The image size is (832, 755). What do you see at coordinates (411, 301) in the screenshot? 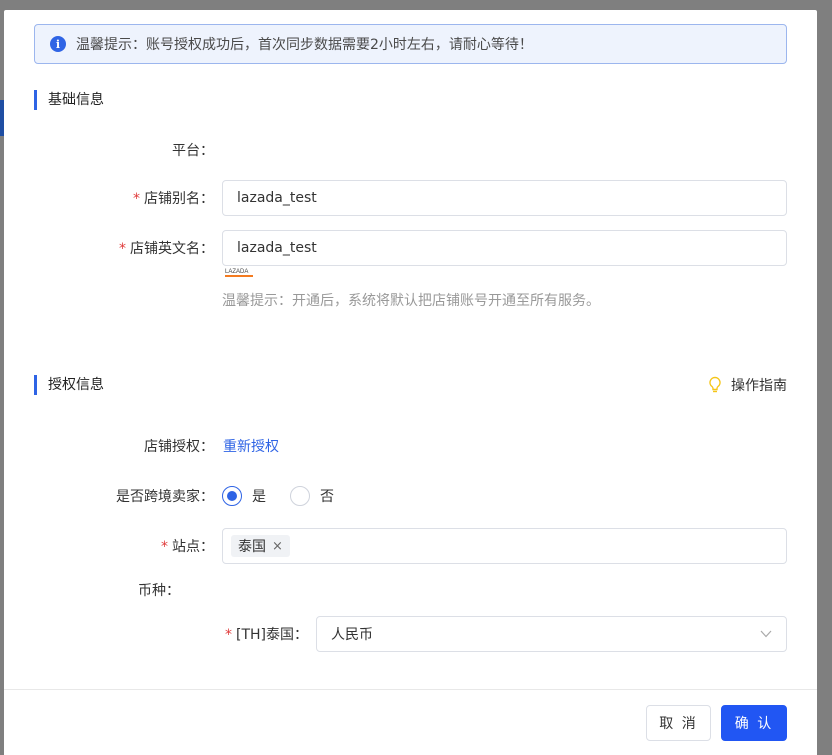
I see `service-hint: 温馨提示：开通后，系统将默认把店铺账号开通至所有服务。` at bounding box center [411, 301].